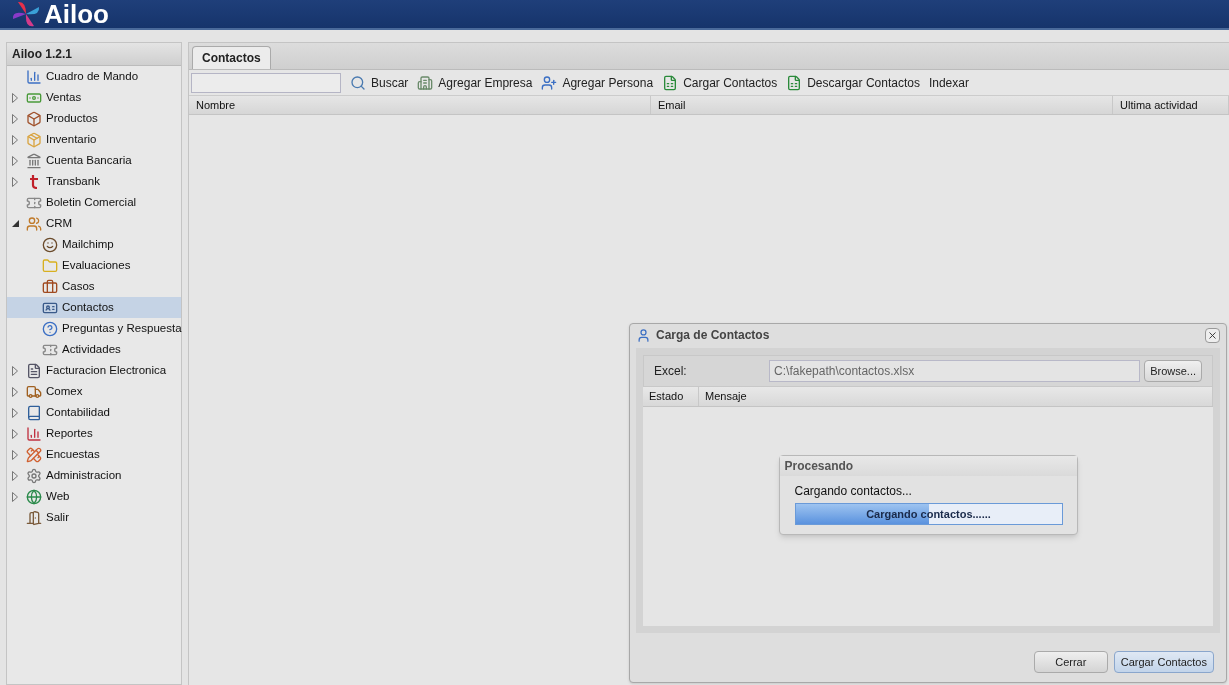 Image resolution: width=1229 pixels, height=685 pixels. What do you see at coordinates (549, 82) in the screenshot?
I see `add-person-icon` at bounding box center [549, 82].